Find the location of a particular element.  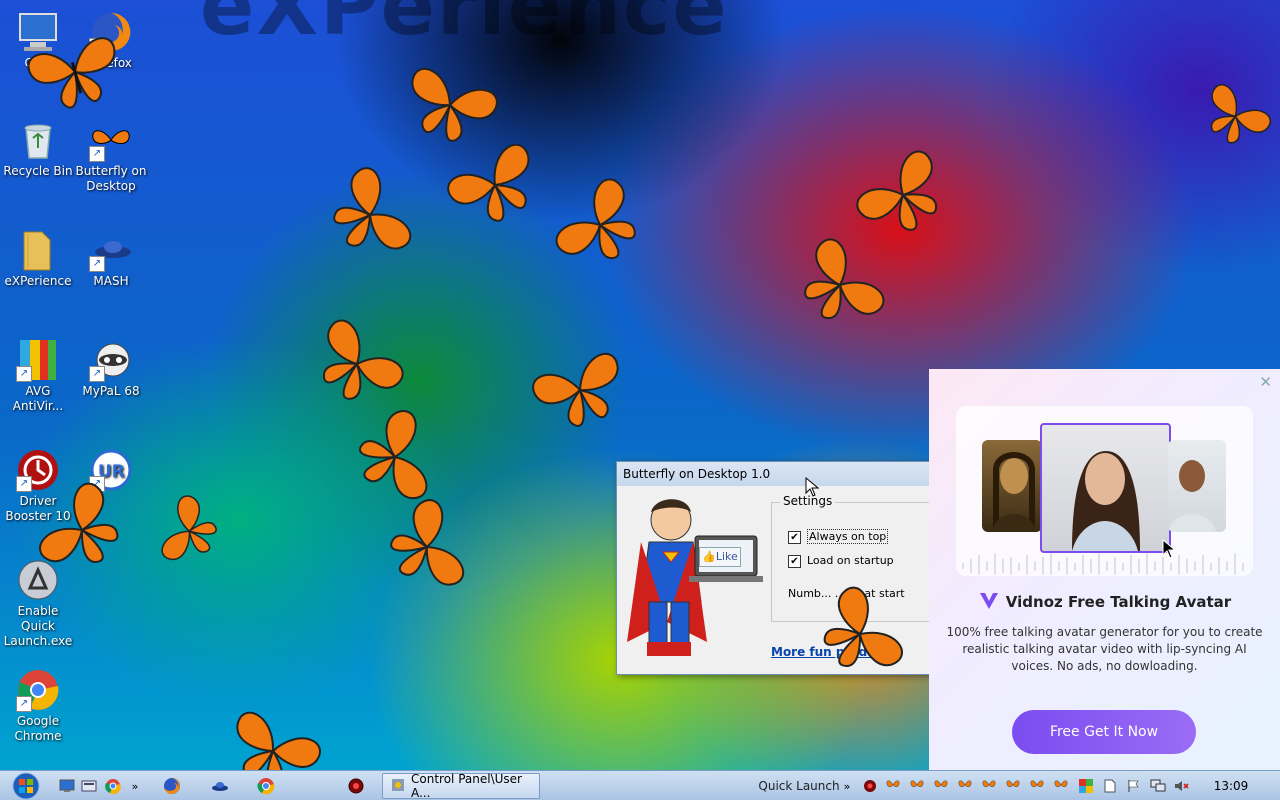

desktop-icon-butterfly-on-desktop: ↗ Butterfly on Desktop is located at coordinates (111, 156).